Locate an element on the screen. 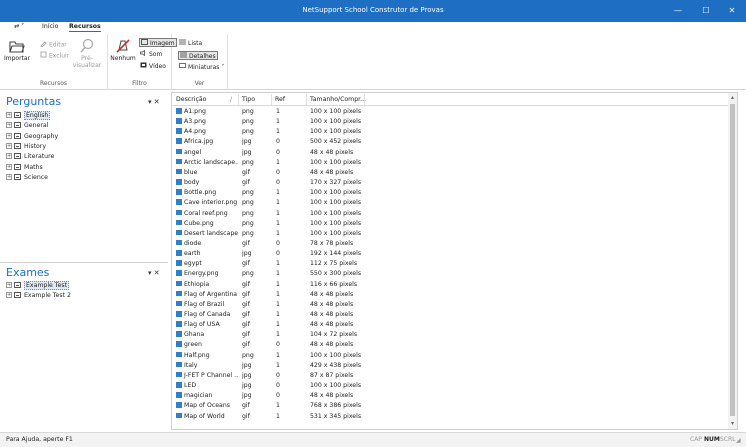 The height and width of the screenshot is (447, 746). cell-tipo: png is located at coordinates (256, 233).